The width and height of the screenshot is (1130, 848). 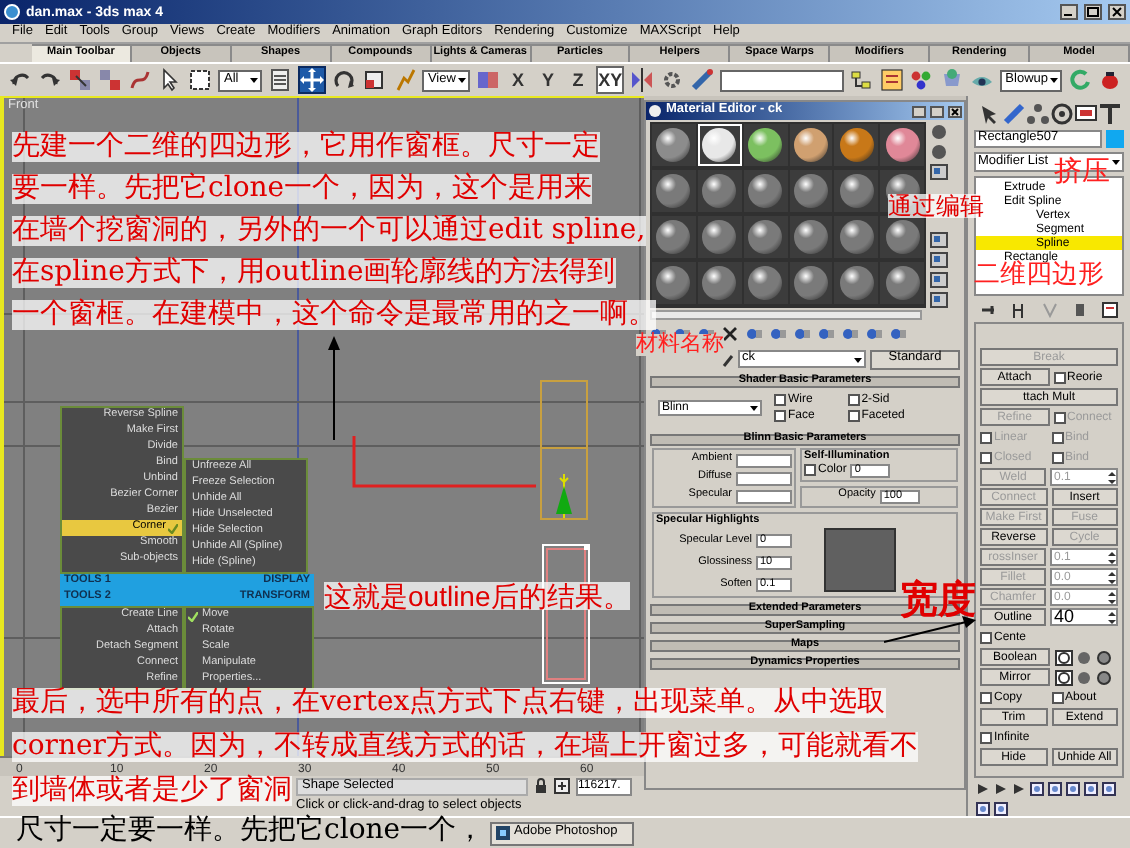 What do you see at coordinates (152, 791) in the screenshot?
I see `annotation-text: 到墙体或者是少了窗洞` at bounding box center [152, 791].